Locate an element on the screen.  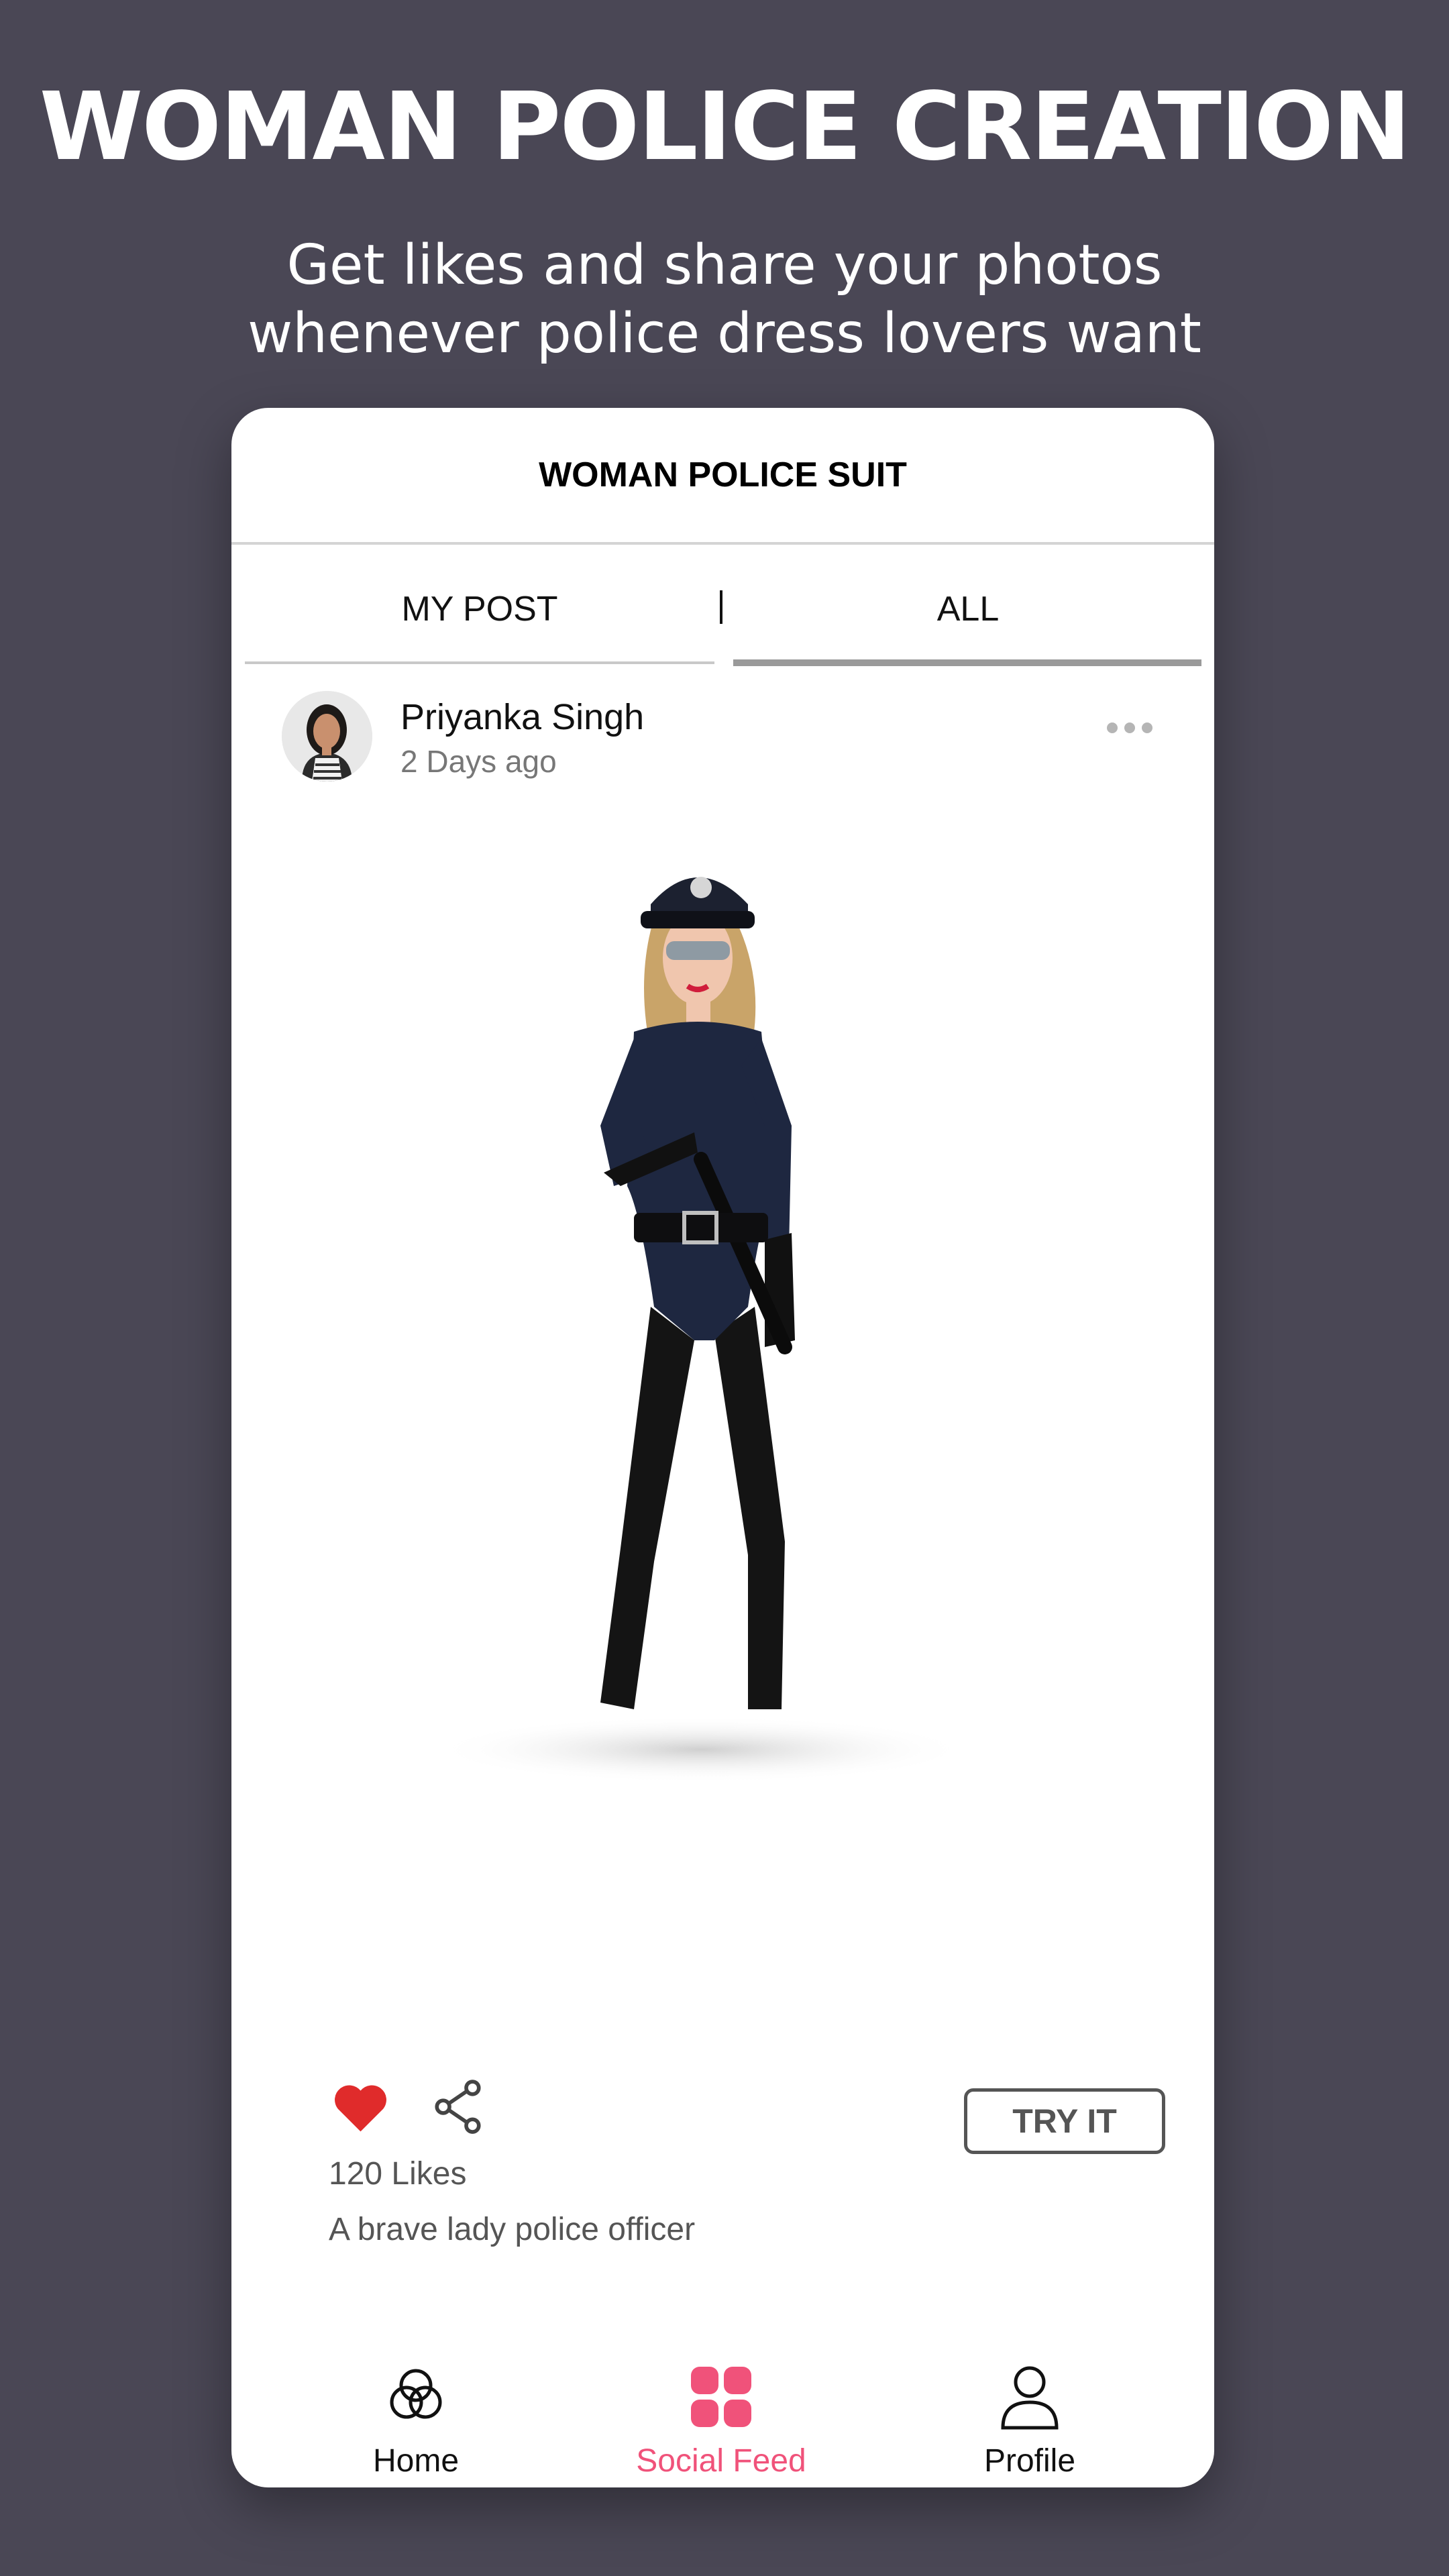
nav-profile-label: Profile is located at coordinates (1029, 2461).